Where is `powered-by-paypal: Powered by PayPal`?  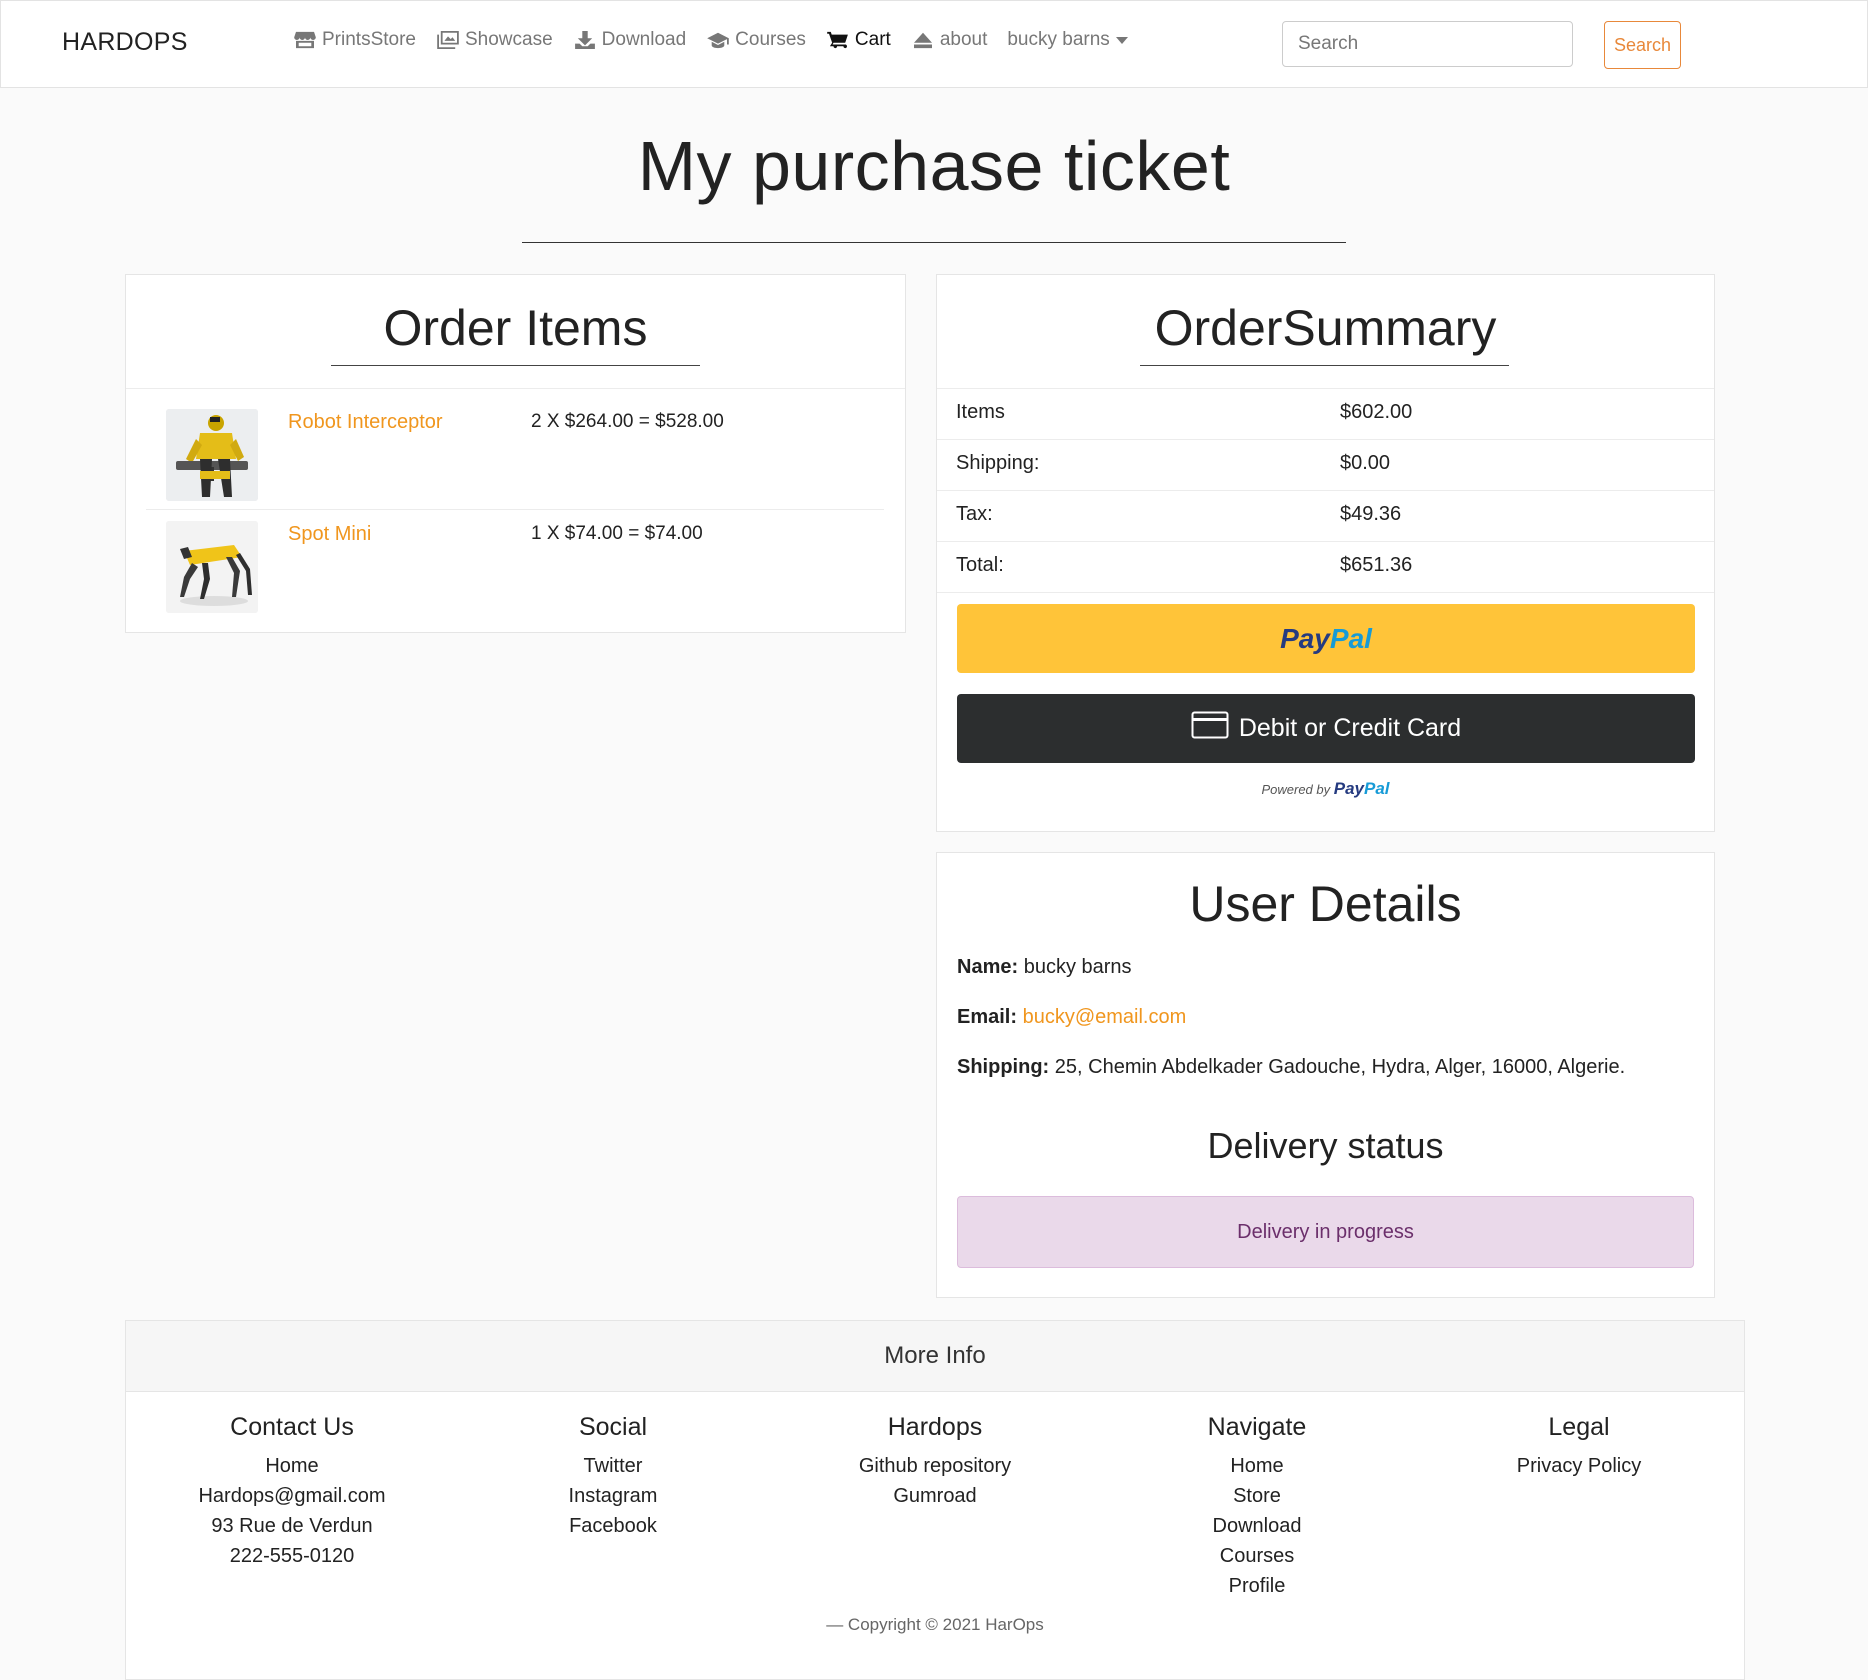
powered-by-paypal: Powered by PayPal is located at coordinates (1325, 789).